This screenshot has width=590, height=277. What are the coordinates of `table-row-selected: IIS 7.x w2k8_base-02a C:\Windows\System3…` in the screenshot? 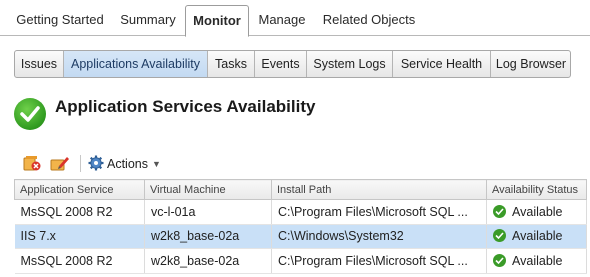 It's located at (300, 236).